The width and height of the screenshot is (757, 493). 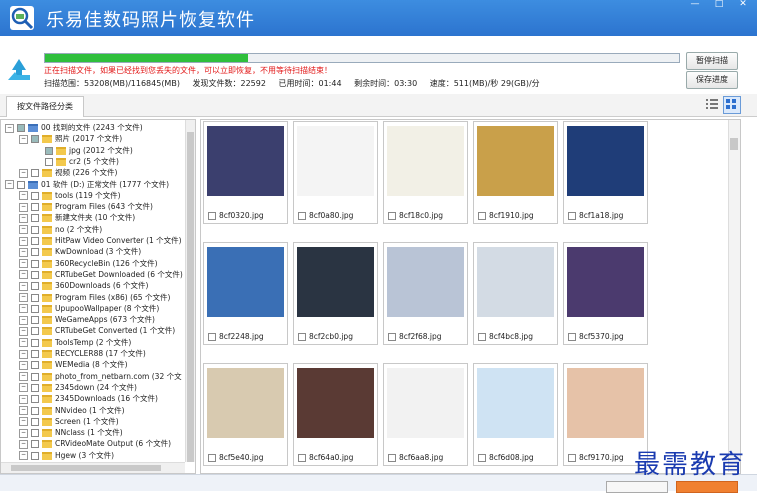 What do you see at coordinates (100, 240) in the screenshot?
I see `tree-row: − HitPaw Video Converter (1 个文件)` at bounding box center [100, 240].